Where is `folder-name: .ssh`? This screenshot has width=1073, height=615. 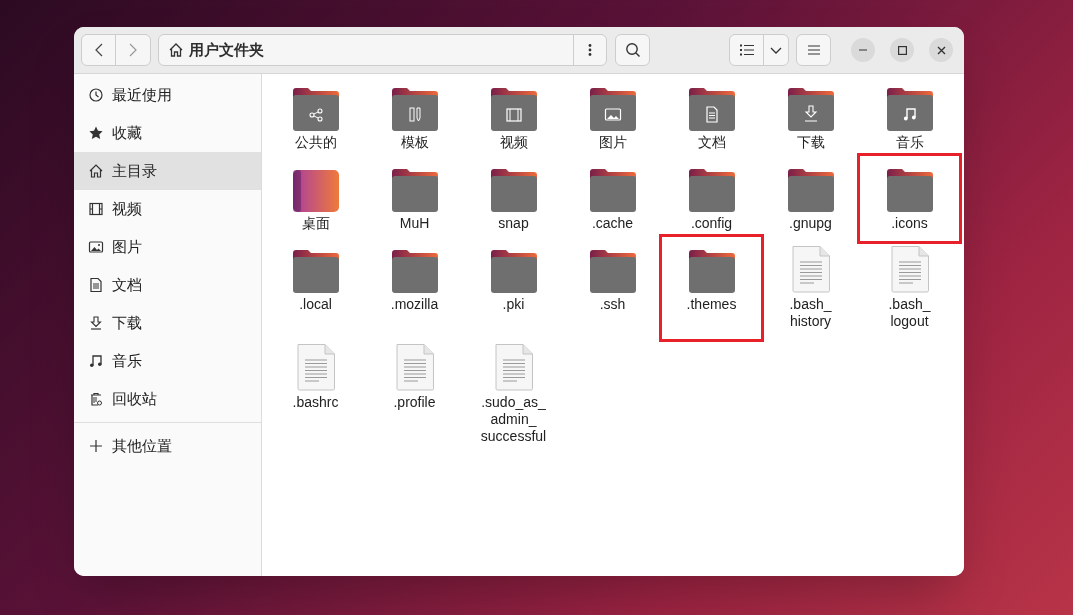
folder-name: .ssh is located at coordinates (612, 304).